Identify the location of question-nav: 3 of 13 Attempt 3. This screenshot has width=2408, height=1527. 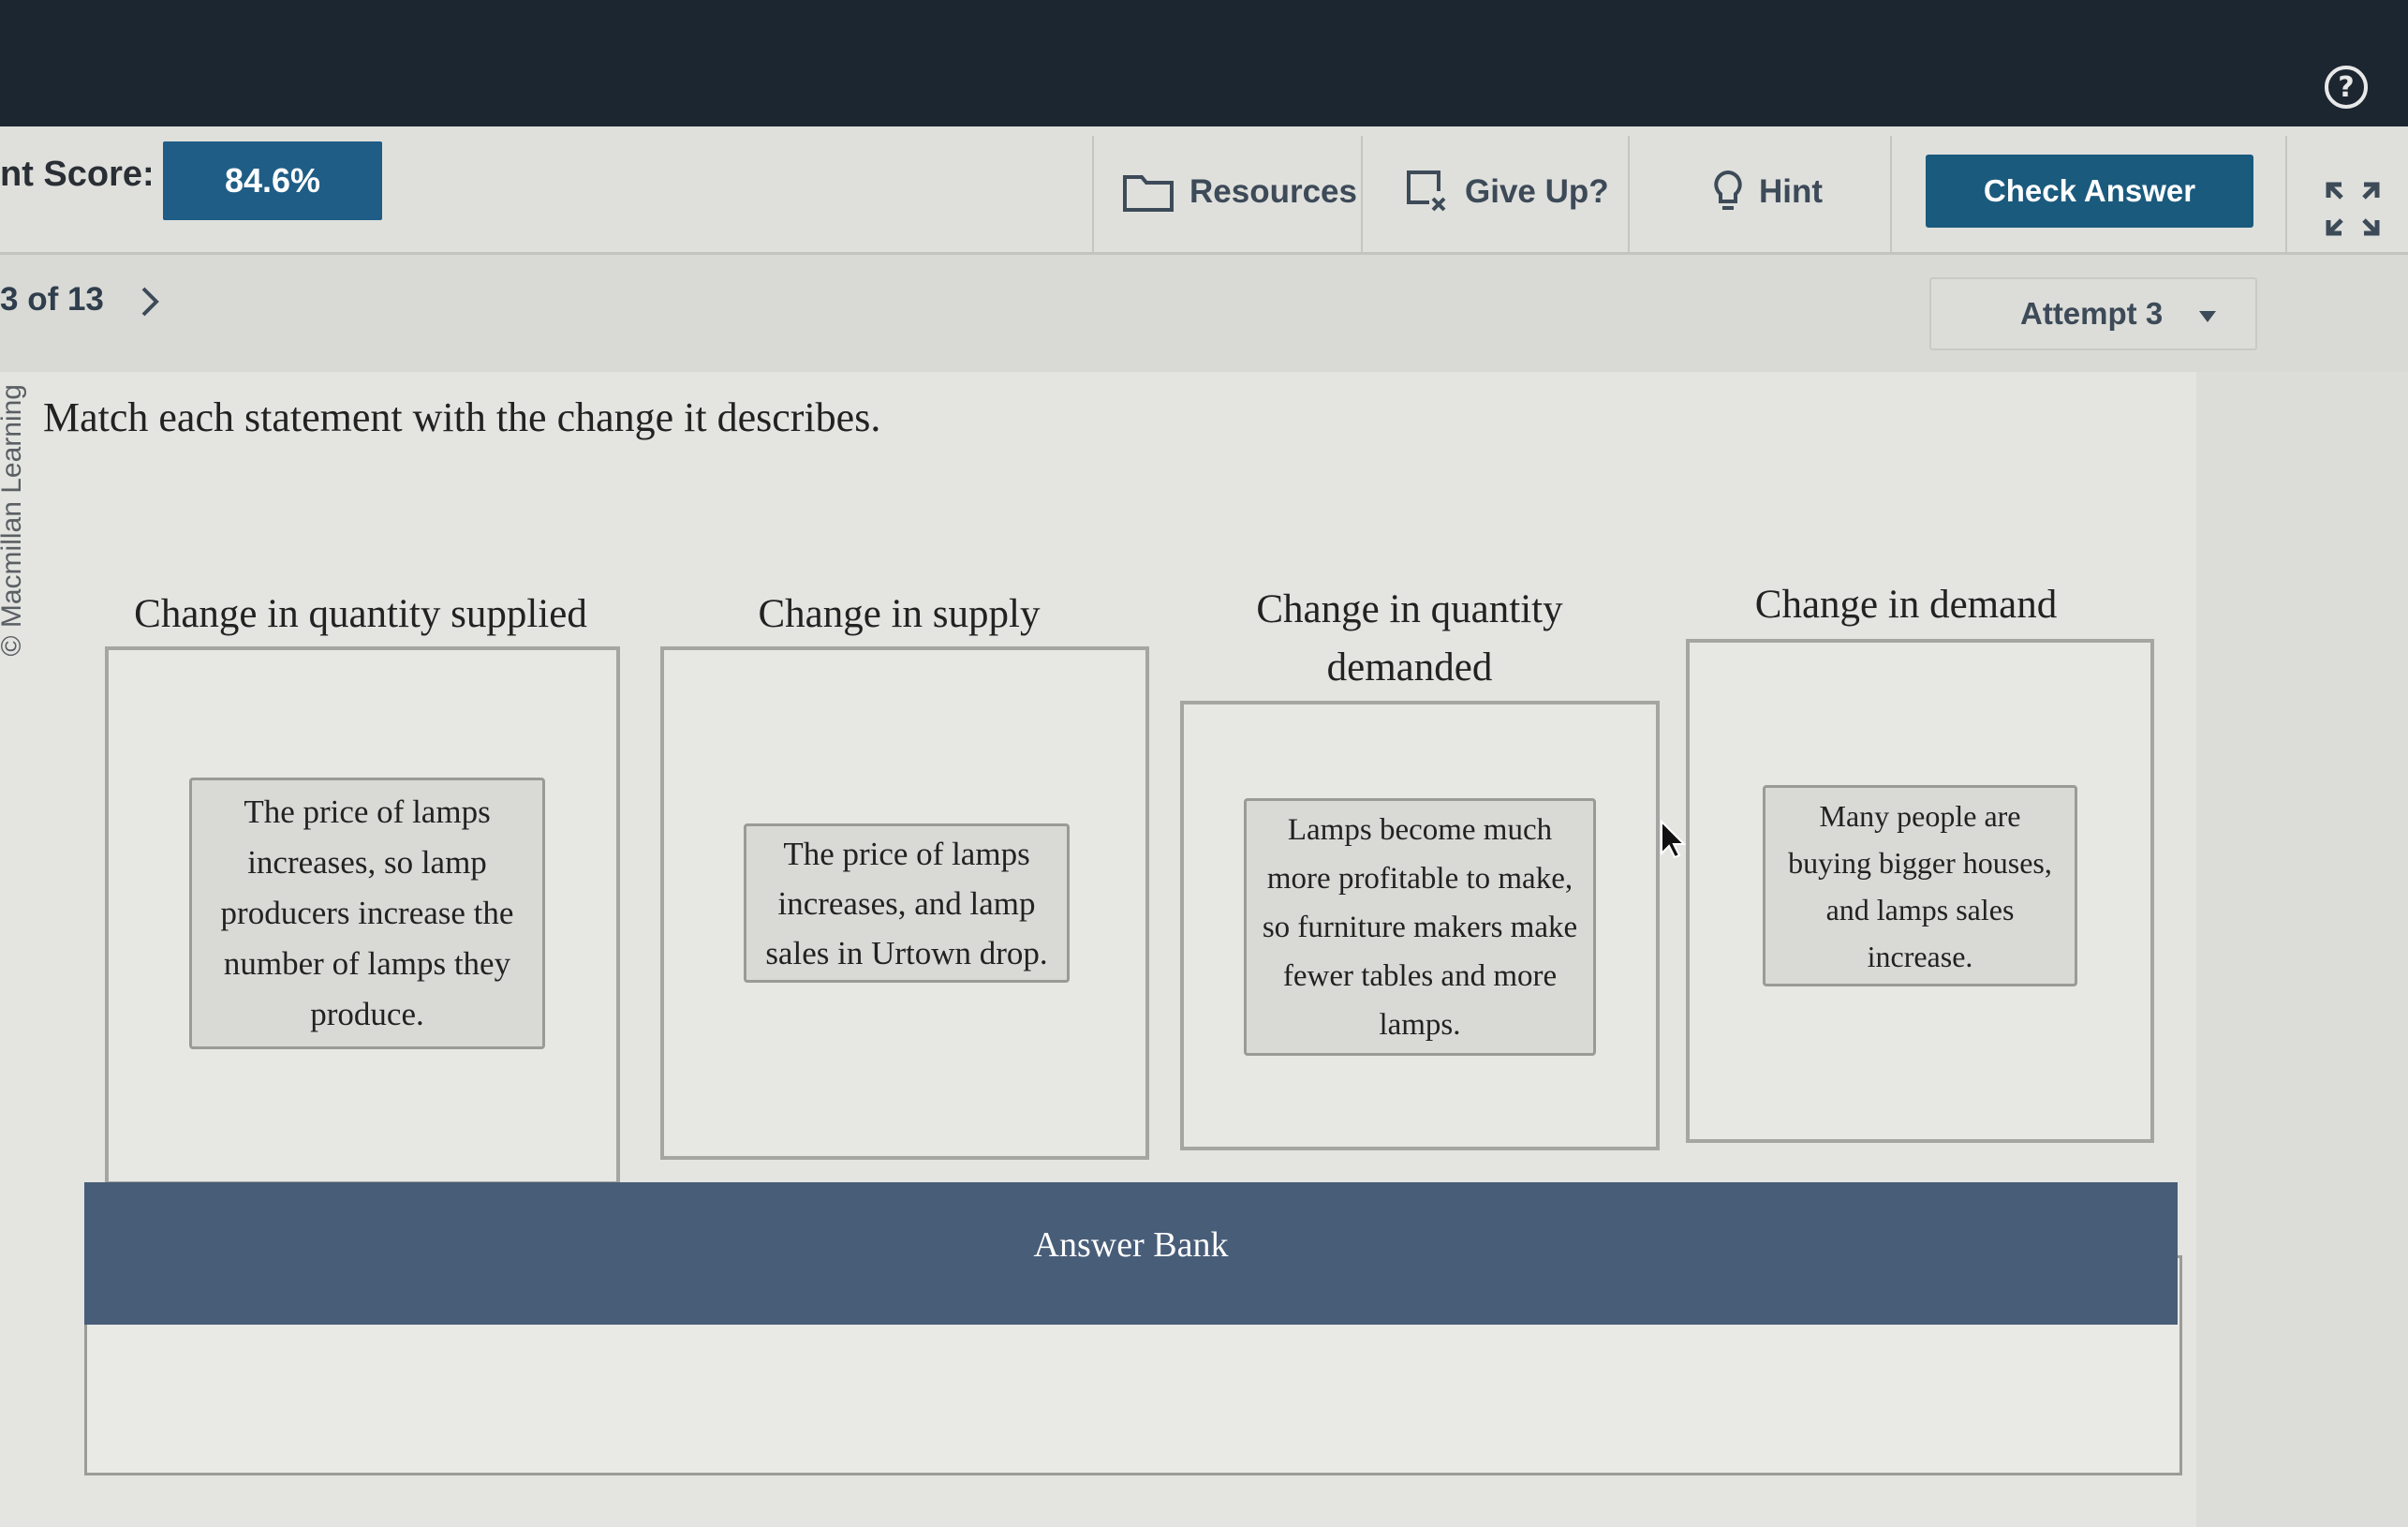
(1204, 313).